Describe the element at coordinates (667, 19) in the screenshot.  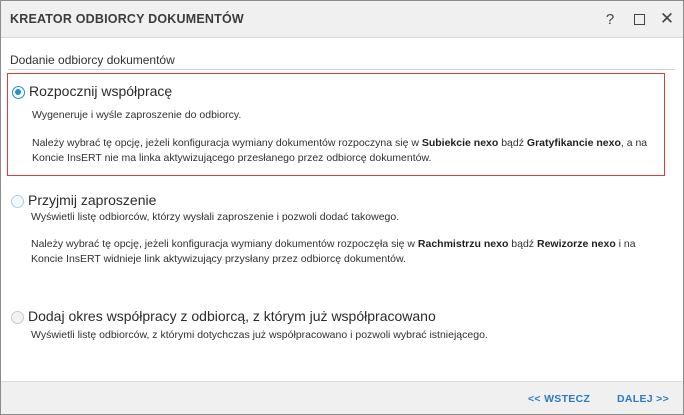
I see `close-icon: ✕` at that location.